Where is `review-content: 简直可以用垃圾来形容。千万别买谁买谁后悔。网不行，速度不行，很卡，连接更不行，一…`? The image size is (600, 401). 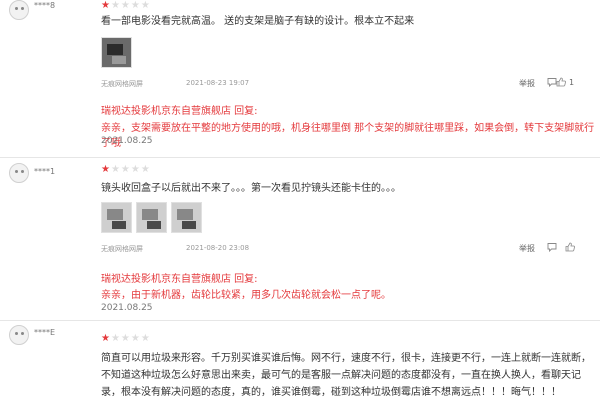
review-content: 简直可以用垃圾来形容。千万别买谁买谁后悔。网不行，速度不行，很卡，连接更不行，一… is located at coordinates (346, 375).